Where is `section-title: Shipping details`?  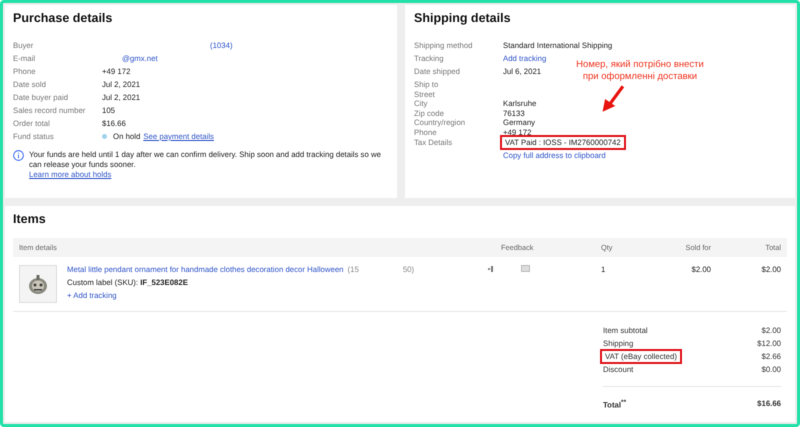
section-title: Shipping details is located at coordinates (463, 18).